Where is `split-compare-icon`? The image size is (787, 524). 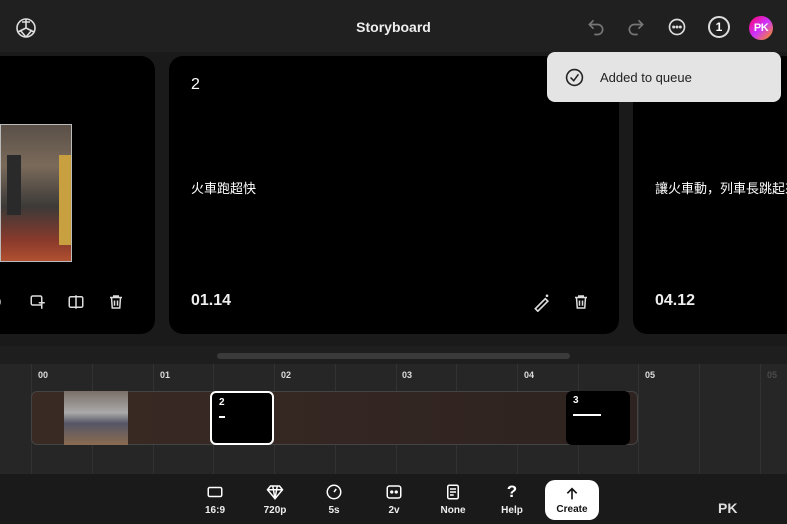 split-compare-icon is located at coordinates (76, 302).